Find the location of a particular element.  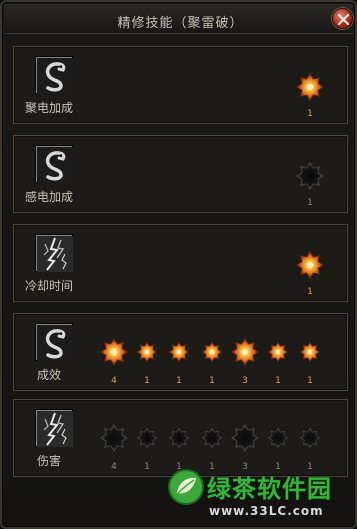

skill-label: 聚电加成 is located at coordinates (48, 108).